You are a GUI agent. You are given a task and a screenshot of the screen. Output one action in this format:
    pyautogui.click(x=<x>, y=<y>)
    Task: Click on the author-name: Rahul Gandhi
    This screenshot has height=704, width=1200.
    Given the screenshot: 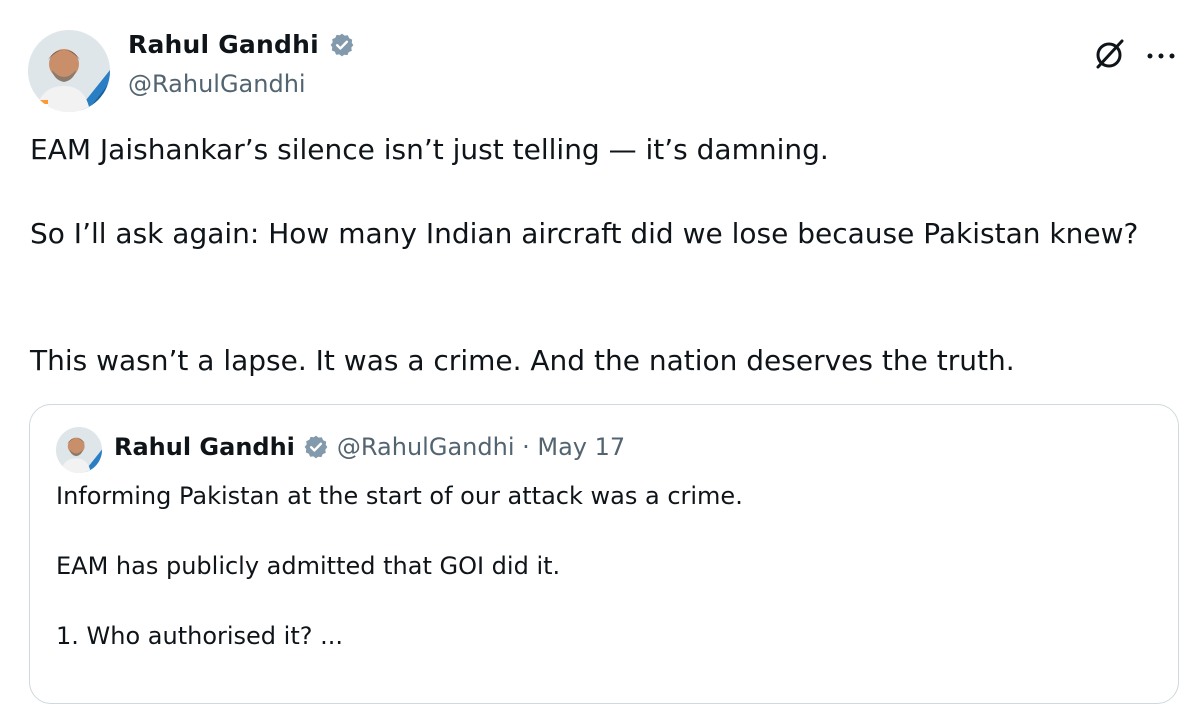 What is the action you would take?
    pyautogui.click(x=223, y=44)
    